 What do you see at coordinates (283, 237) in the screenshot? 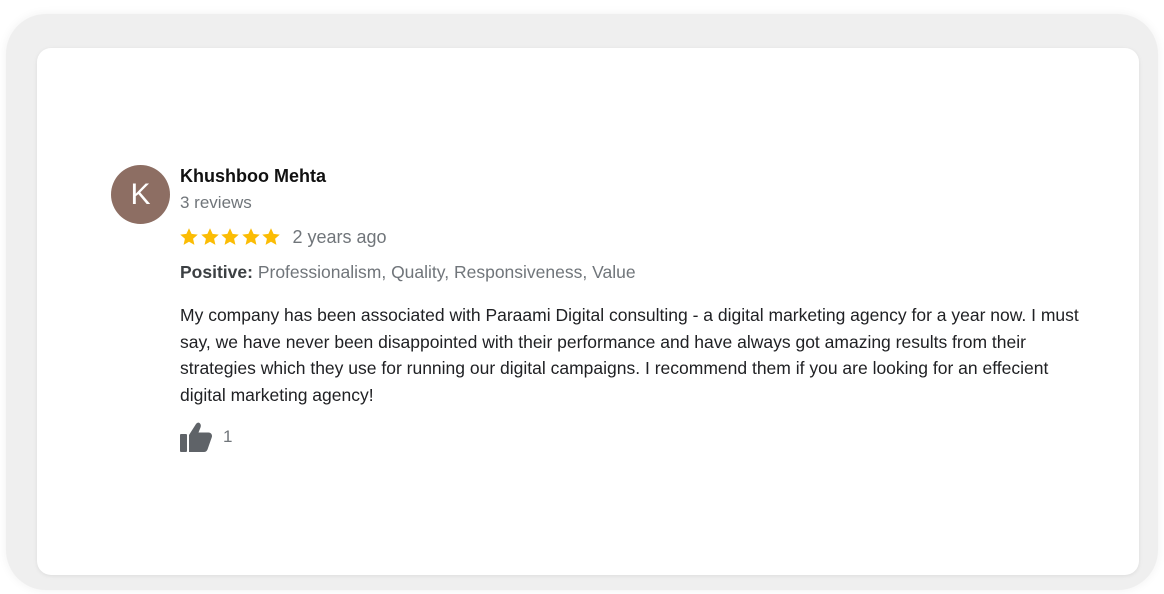
I see `rating-row: 2 years ago` at bounding box center [283, 237].